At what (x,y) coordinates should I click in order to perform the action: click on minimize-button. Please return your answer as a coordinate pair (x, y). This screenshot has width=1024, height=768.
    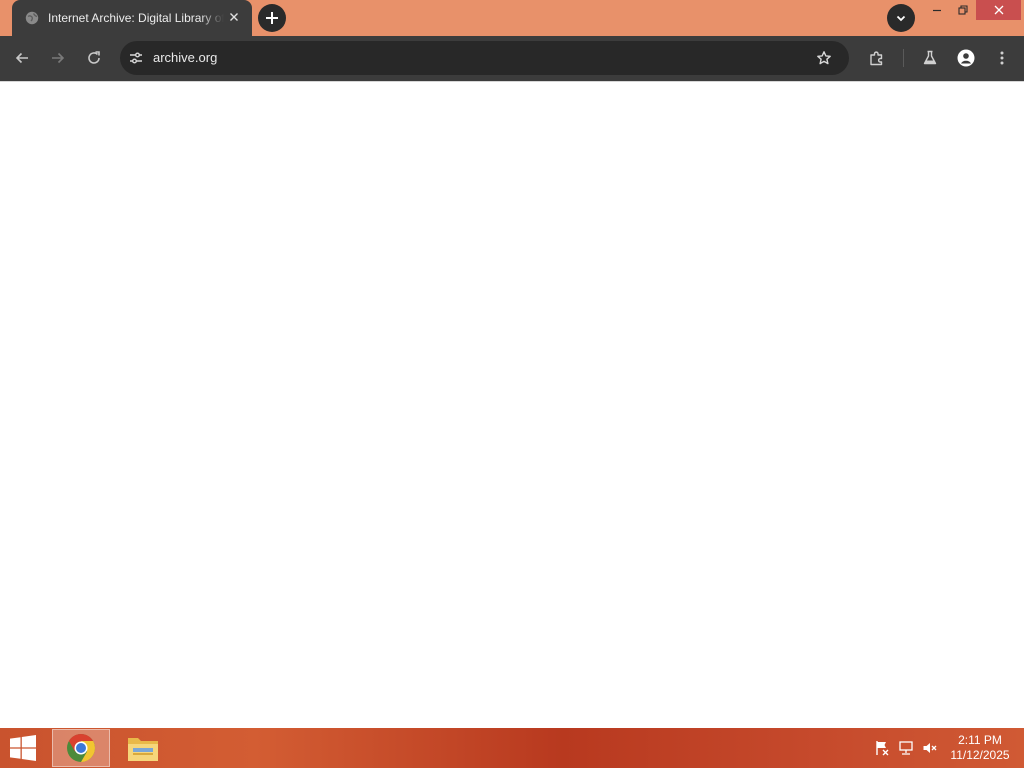
    Looking at the image, I should click on (936, 10).